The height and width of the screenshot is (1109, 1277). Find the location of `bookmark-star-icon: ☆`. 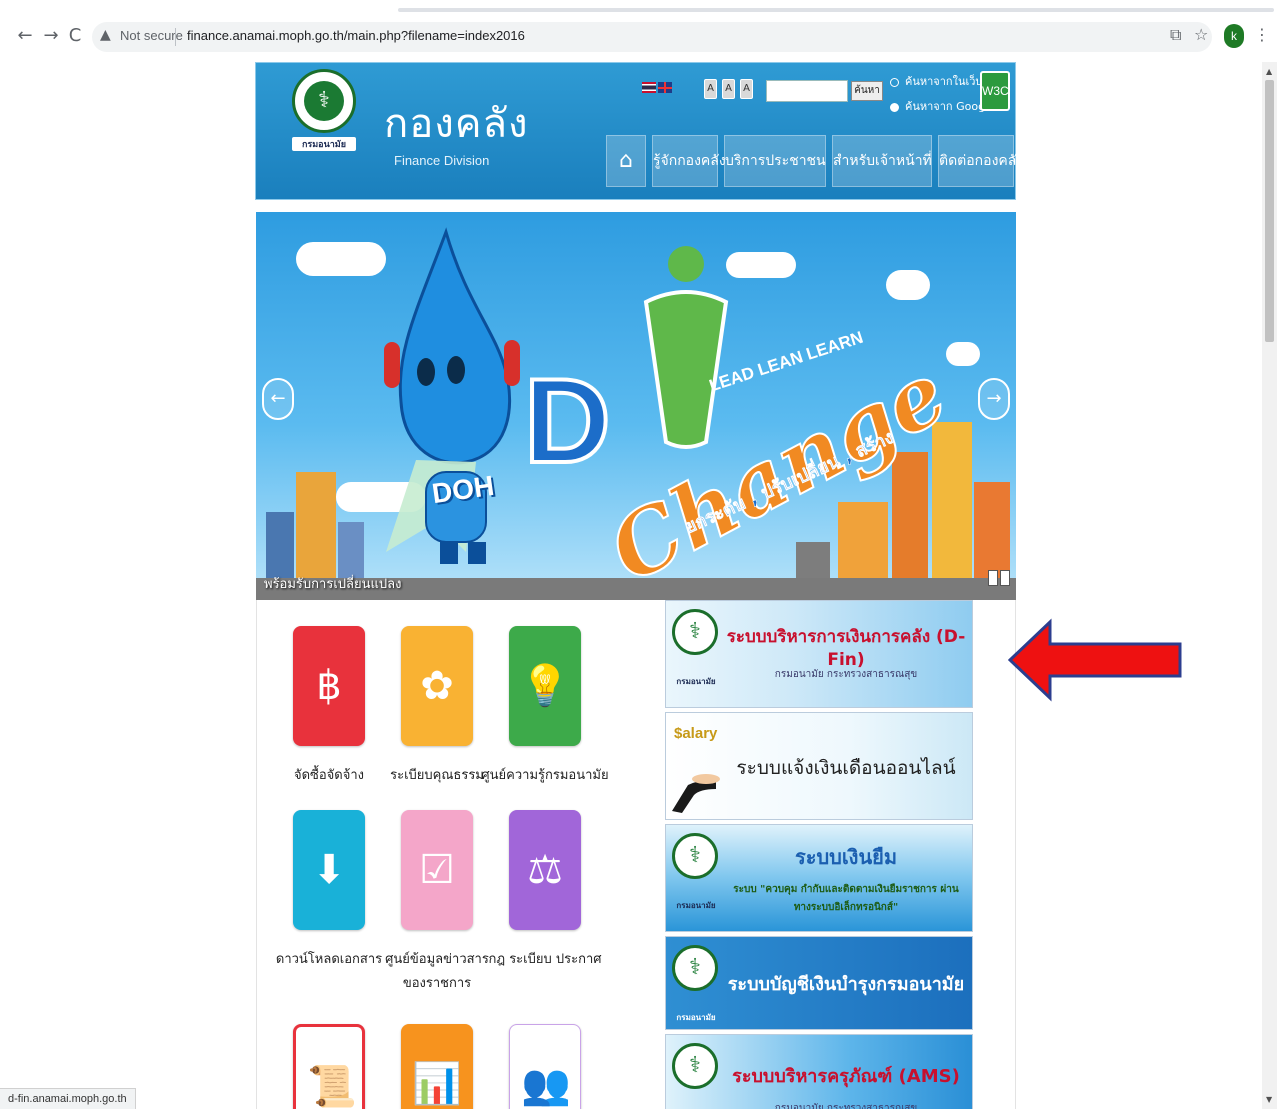

bookmark-star-icon: ☆ is located at coordinates (1201, 34).